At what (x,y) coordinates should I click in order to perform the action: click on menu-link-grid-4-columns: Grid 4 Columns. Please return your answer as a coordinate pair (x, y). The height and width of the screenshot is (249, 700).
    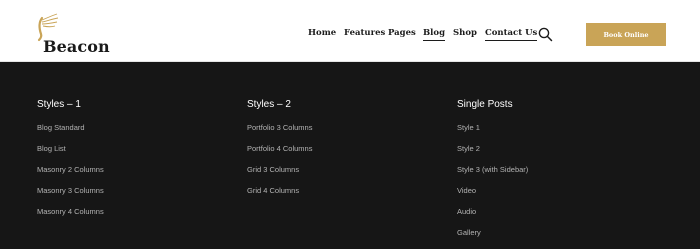
    Looking at the image, I should click on (273, 190).